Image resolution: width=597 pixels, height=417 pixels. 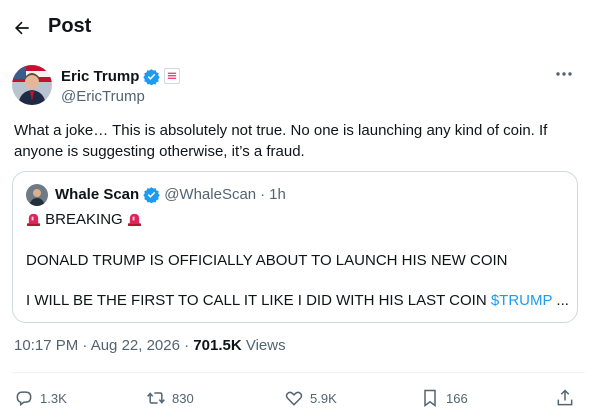 I want to click on more-icon, so click(x=564, y=74).